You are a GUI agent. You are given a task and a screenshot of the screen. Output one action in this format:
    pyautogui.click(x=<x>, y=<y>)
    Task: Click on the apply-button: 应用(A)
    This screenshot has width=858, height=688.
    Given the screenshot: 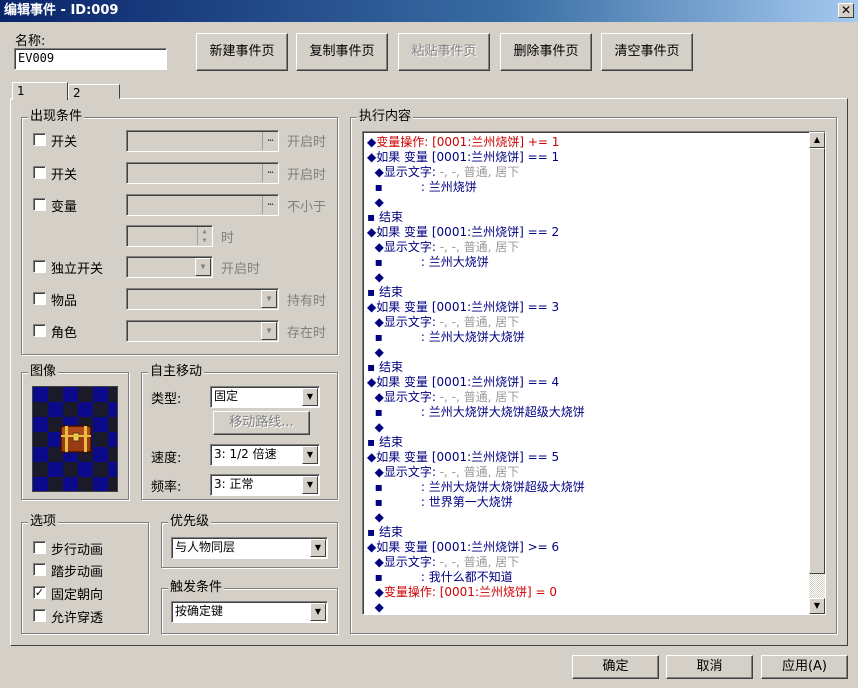 What is the action you would take?
    pyautogui.click(x=804, y=667)
    